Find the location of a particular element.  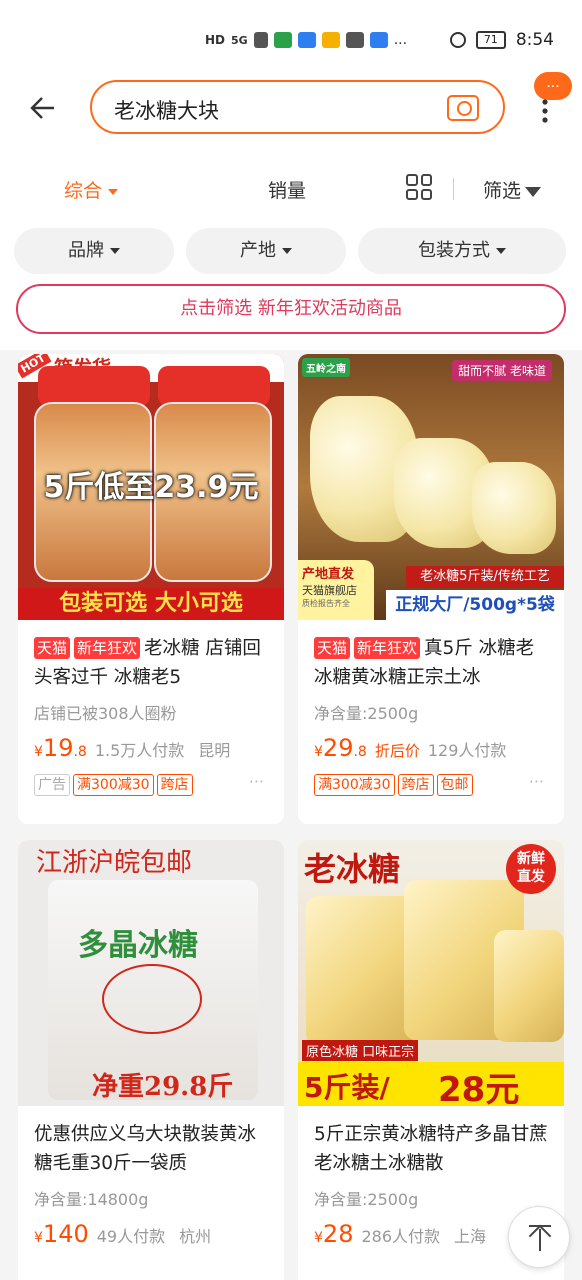

battery-indicator: 71 is located at coordinates (490, 40).